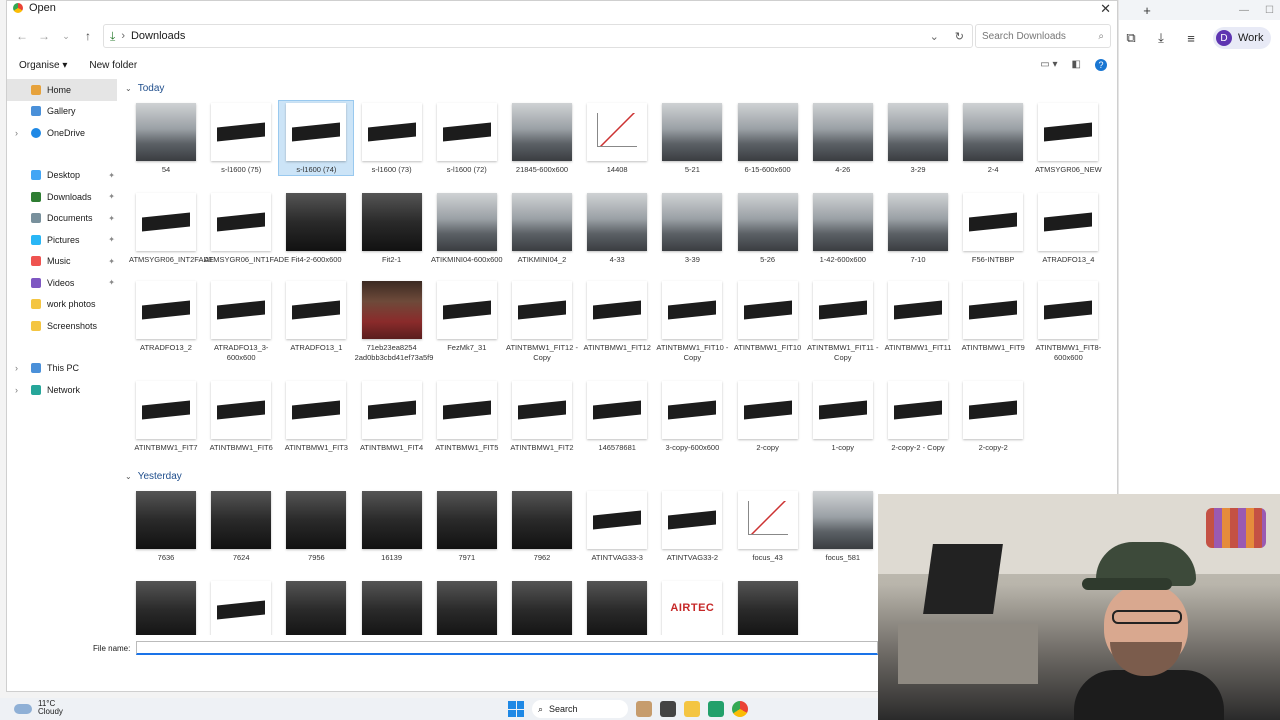 This screenshot has width=1280, height=720. I want to click on search-input: Search Downloads ⌕, so click(1043, 36).